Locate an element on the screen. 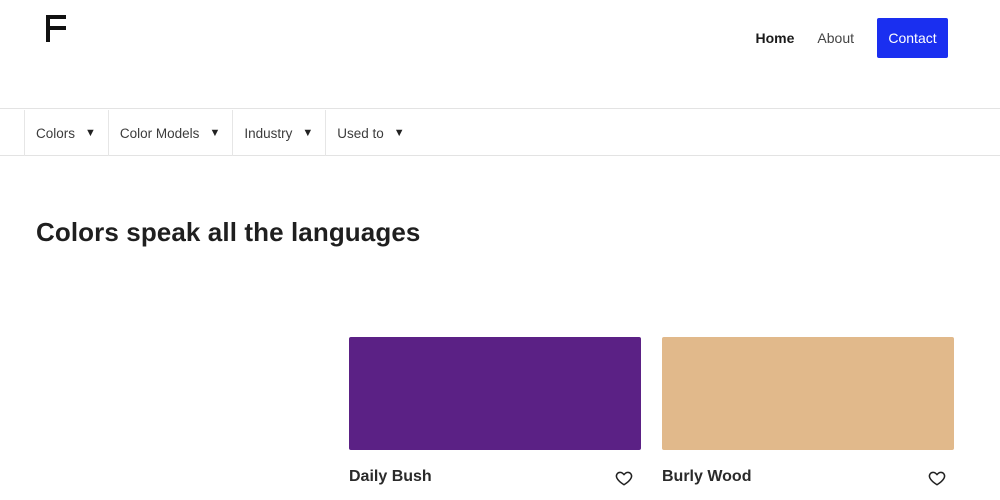 The image size is (1000, 500). color-card: Daily Bush is located at coordinates (495, 413).